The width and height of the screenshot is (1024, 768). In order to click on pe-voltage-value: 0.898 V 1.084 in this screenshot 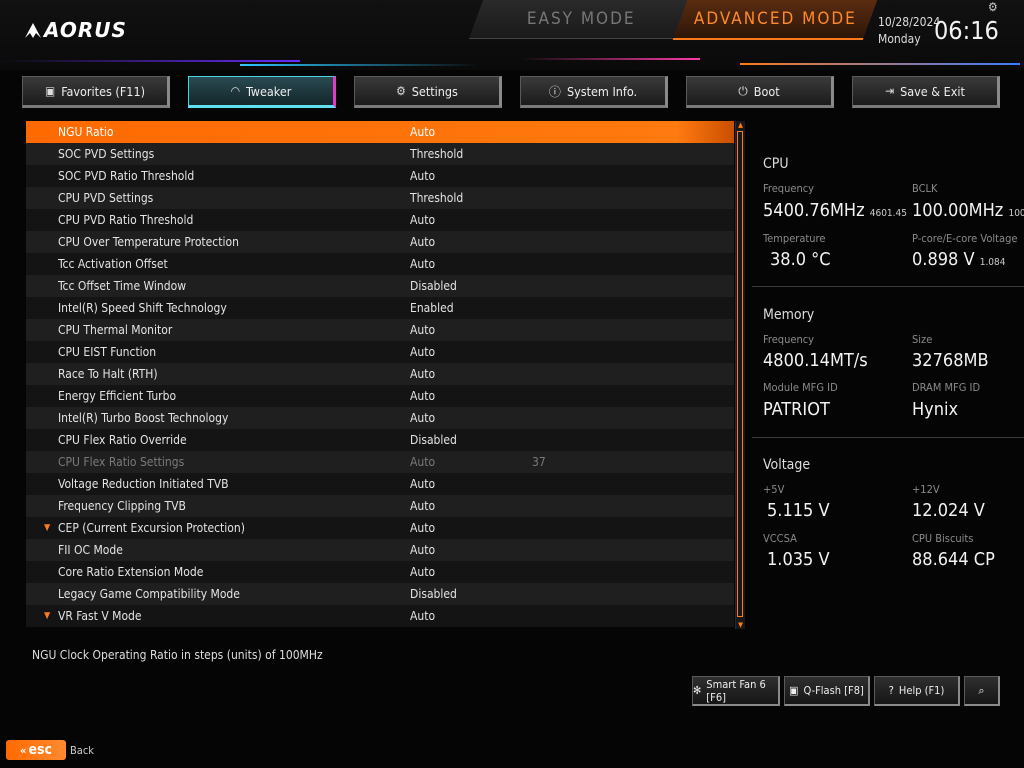, I will do `click(958, 259)`.